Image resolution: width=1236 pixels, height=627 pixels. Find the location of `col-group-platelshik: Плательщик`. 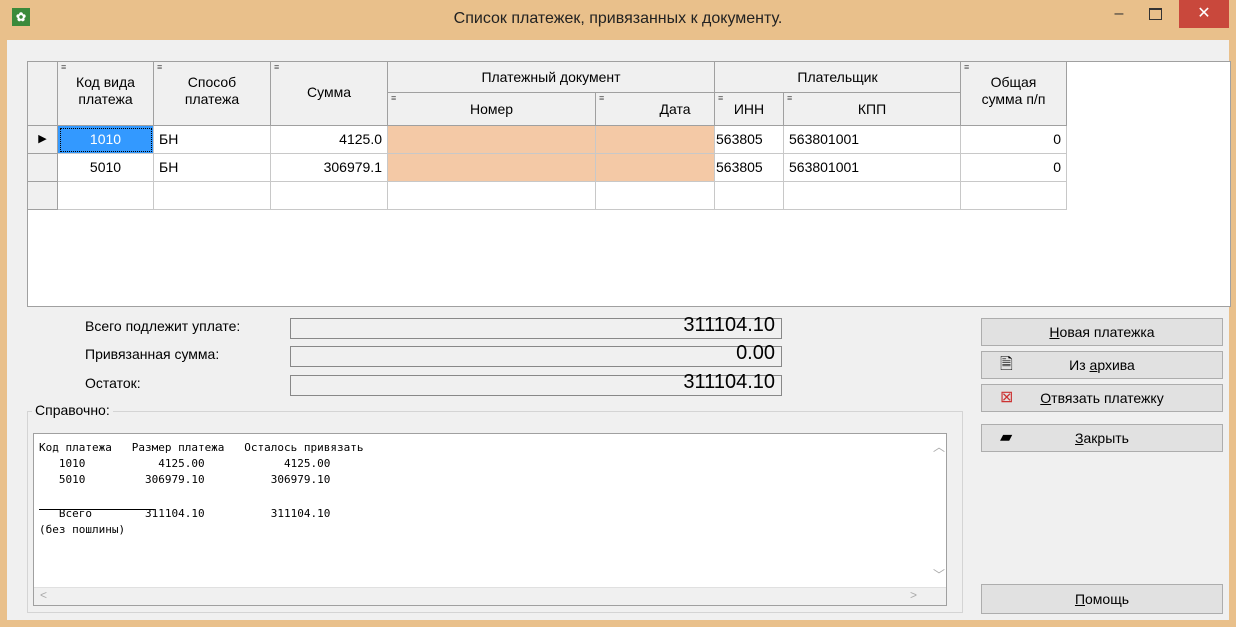

col-group-platelshik: Плательщик is located at coordinates (838, 77).